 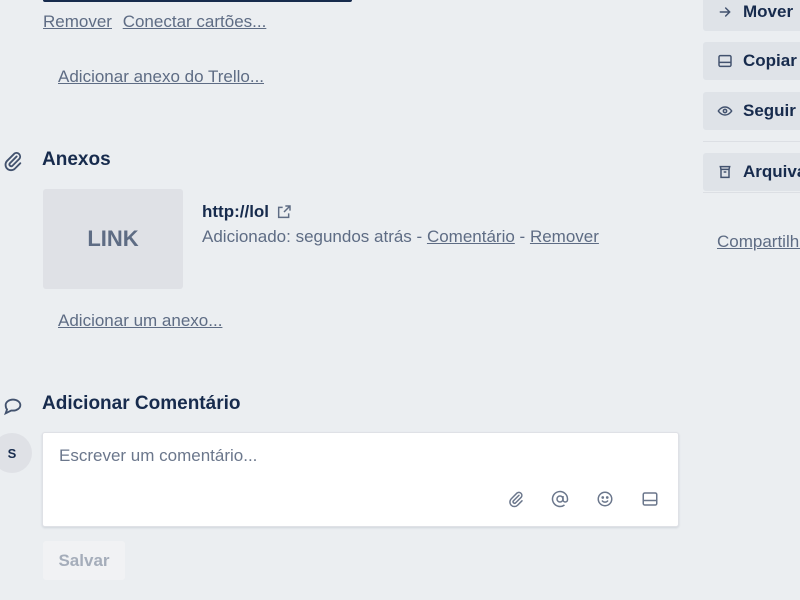 I want to click on archive-icon, so click(x=725, y=172).